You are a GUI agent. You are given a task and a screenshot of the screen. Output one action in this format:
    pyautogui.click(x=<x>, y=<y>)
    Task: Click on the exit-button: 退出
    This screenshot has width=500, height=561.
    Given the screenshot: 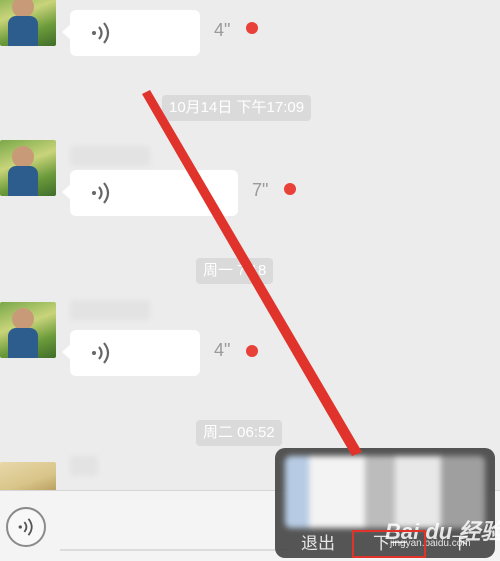 What is the action you would take?
    pyautogui.click(x=318, y=544)
    